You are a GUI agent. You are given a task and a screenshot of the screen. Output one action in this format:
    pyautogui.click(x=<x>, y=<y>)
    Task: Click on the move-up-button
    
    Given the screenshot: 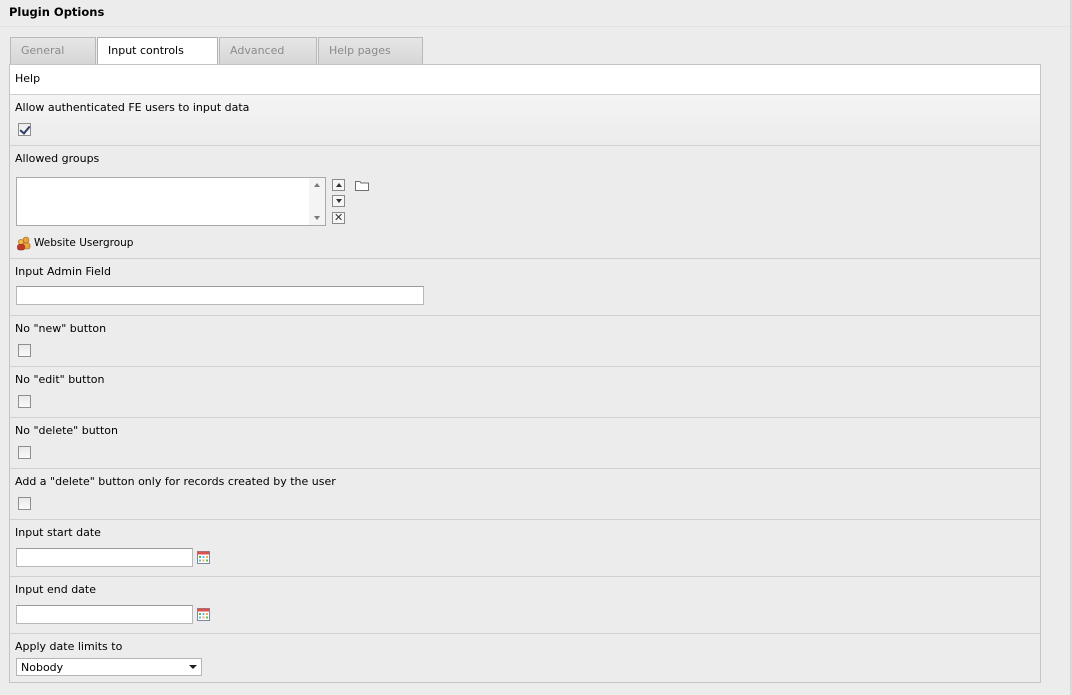 What is the action you would take?
    pyautogui.click(x=338, y=185)
    